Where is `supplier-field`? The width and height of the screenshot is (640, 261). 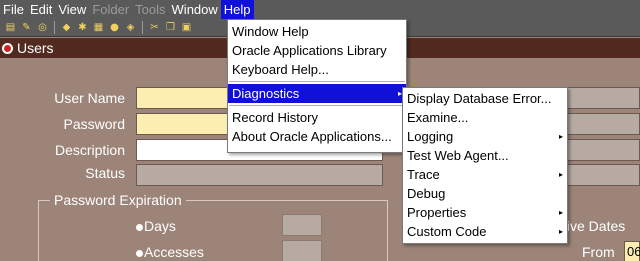
supplier-field is located at coordinates (603, 150).